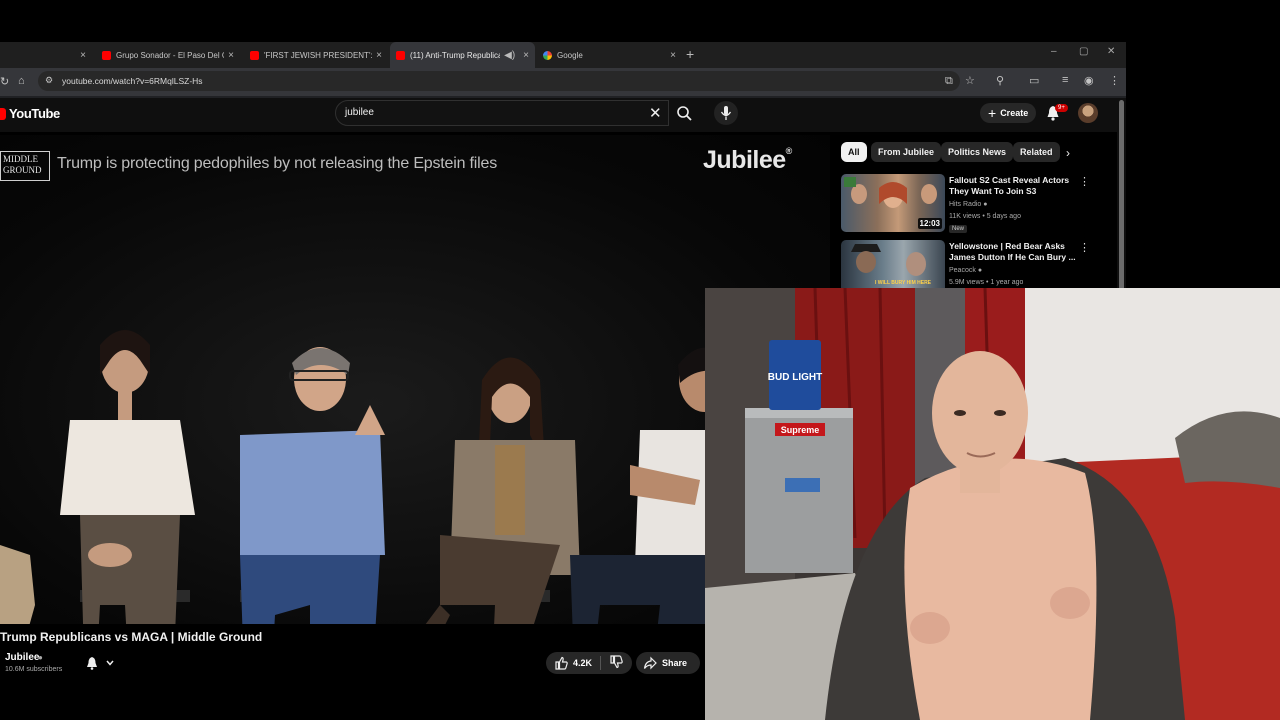  Describe the element at coordinates (965, 270) in the screenshot. I see `recommendation-channel: Peacock ●` at that location.